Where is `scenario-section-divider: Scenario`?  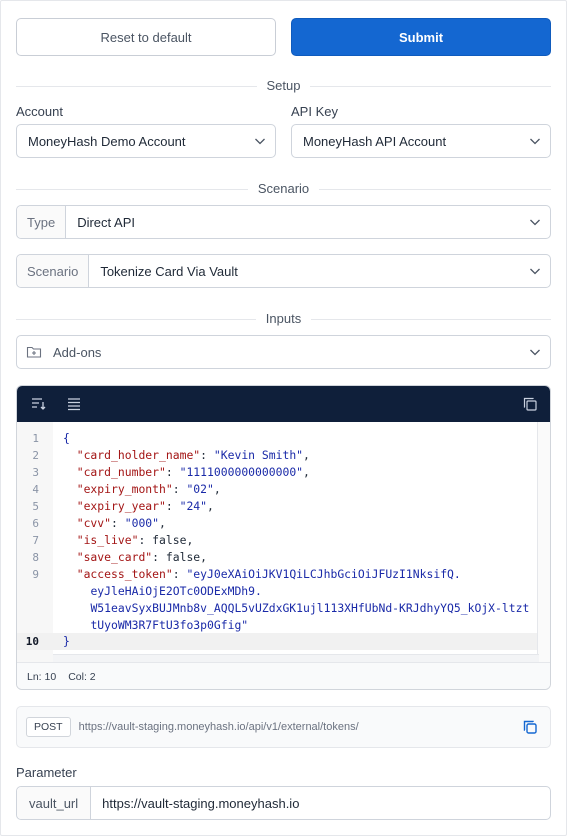
scenario-section-divider: Scenario is located at coordinates (283, 189).